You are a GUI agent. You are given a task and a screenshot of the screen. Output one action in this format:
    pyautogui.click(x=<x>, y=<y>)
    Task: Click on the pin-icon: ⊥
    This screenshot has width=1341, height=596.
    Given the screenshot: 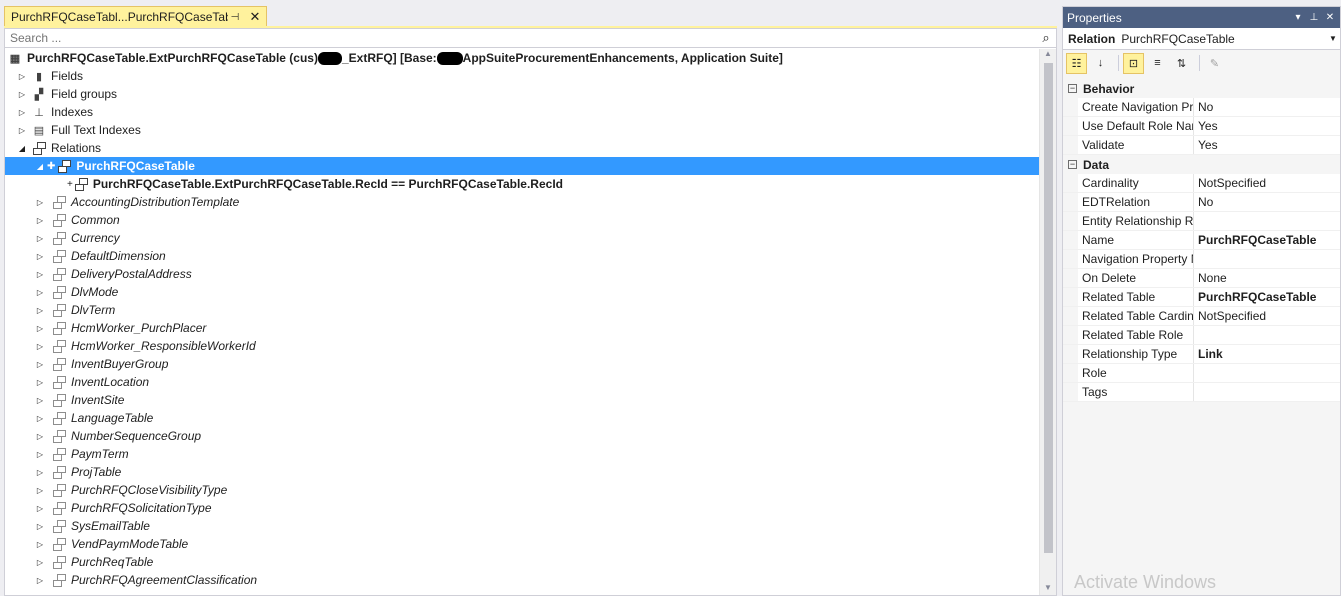 What is the action you would take?
    pyautogui.click(x=1314, y=17)
    